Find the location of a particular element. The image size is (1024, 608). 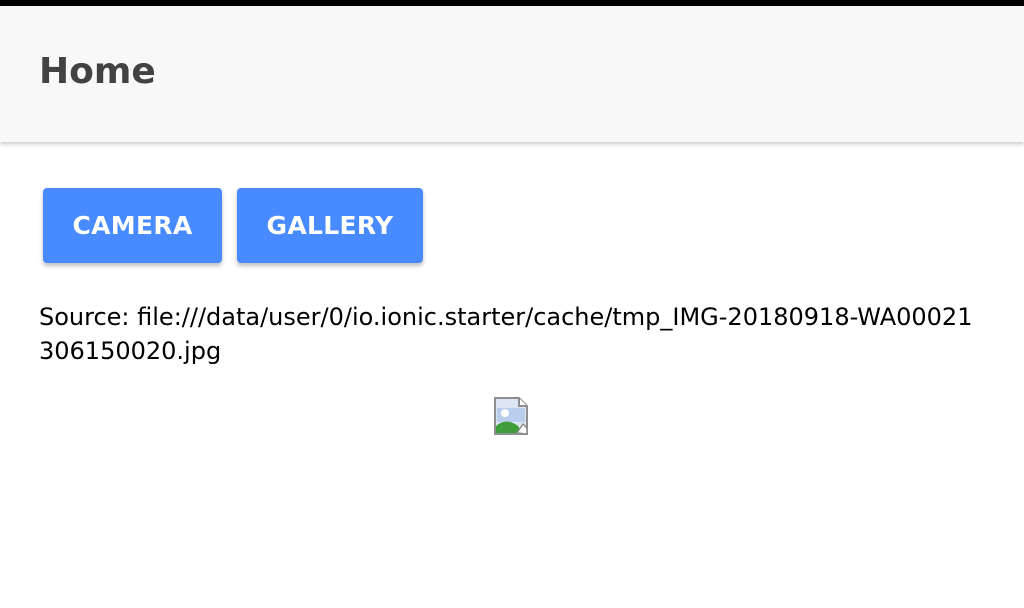

broken-image-icon-graphic is located at coordinates (511, 416).